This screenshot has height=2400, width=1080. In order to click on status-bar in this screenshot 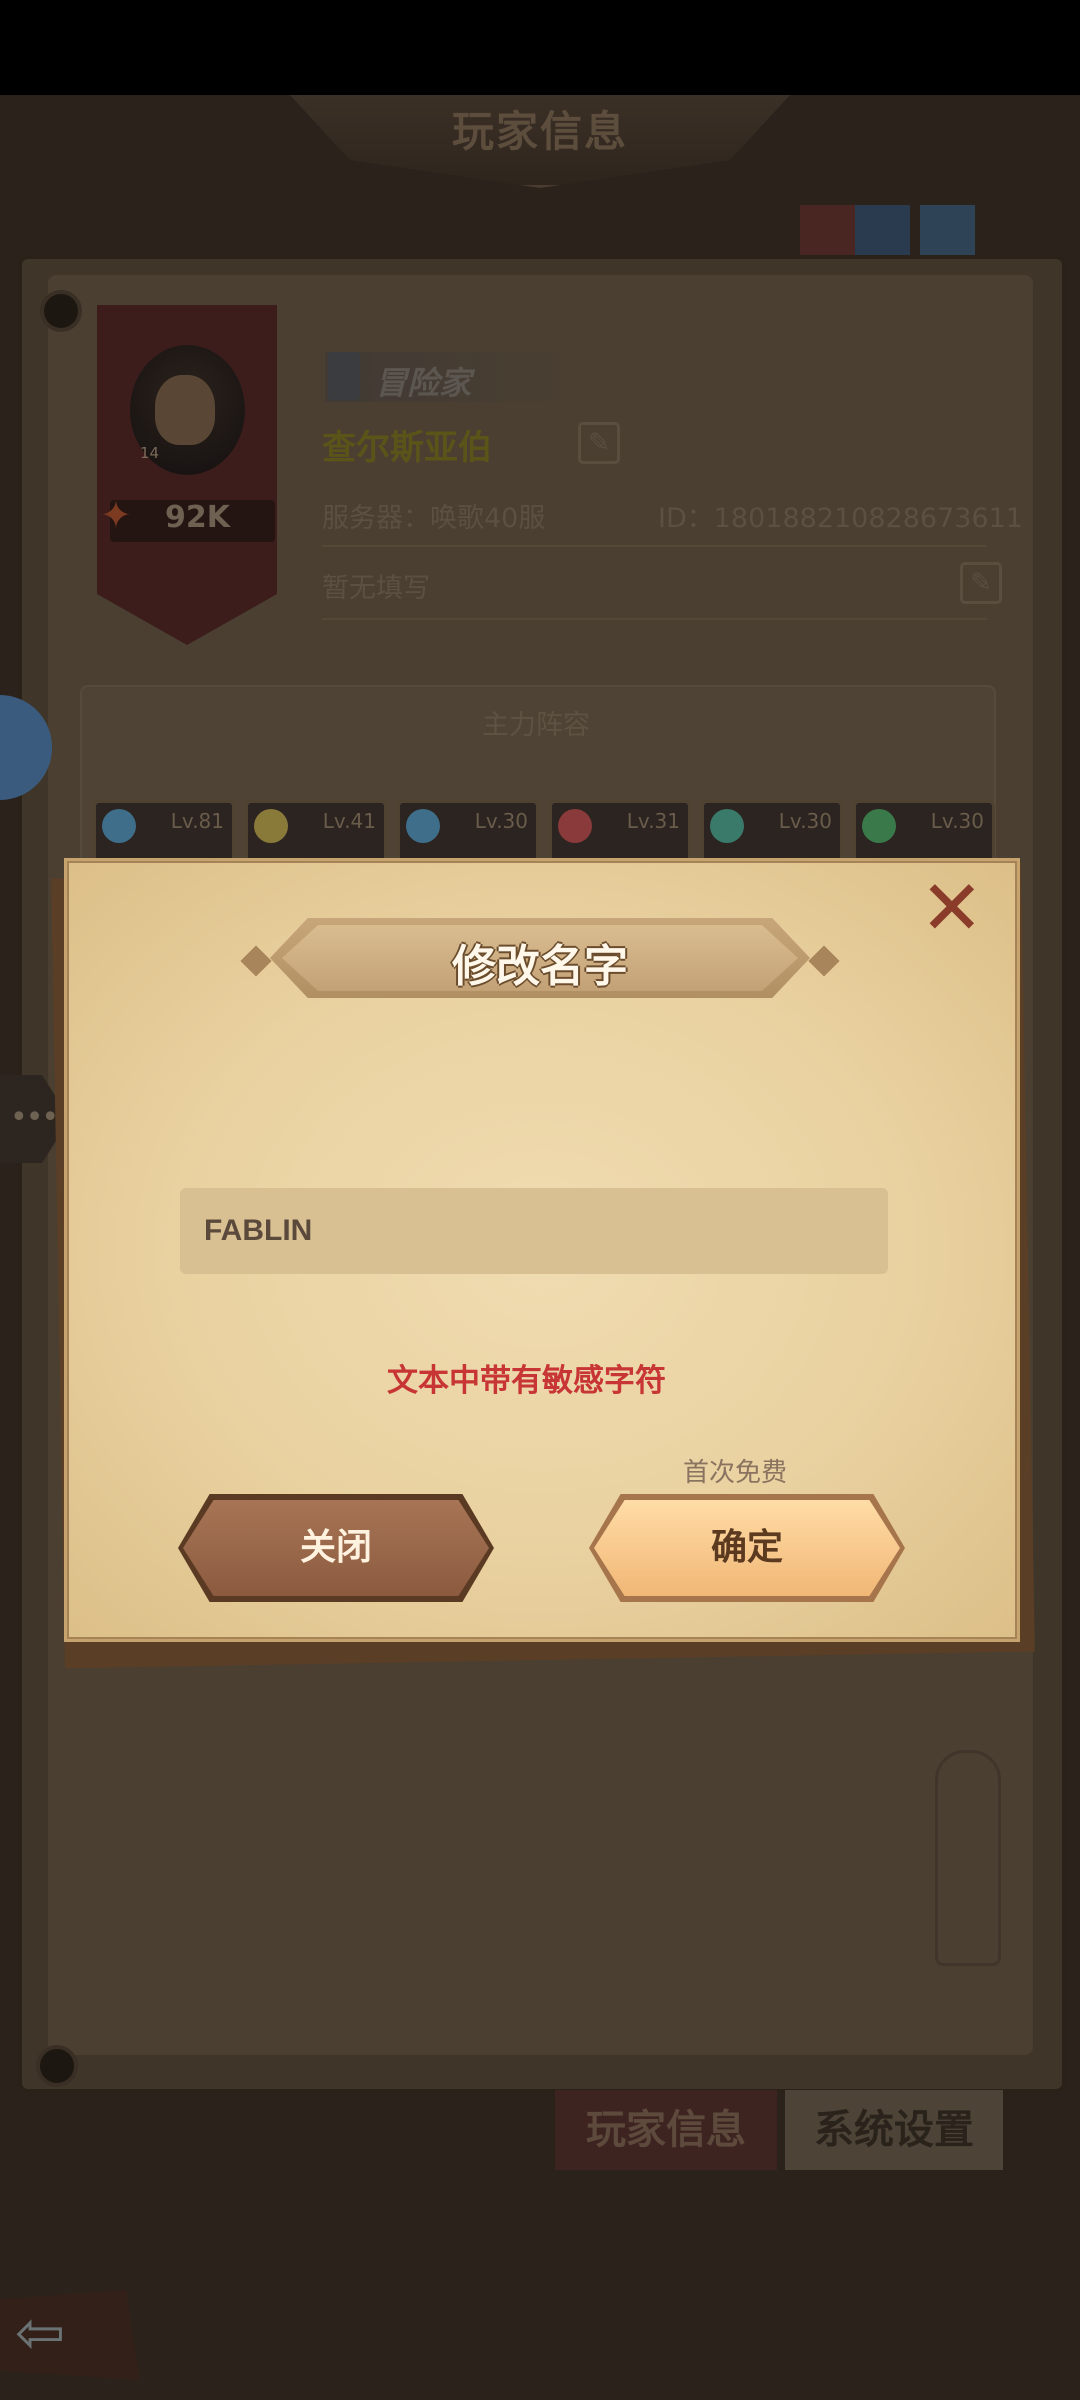, I will do `click(540, 47)`.